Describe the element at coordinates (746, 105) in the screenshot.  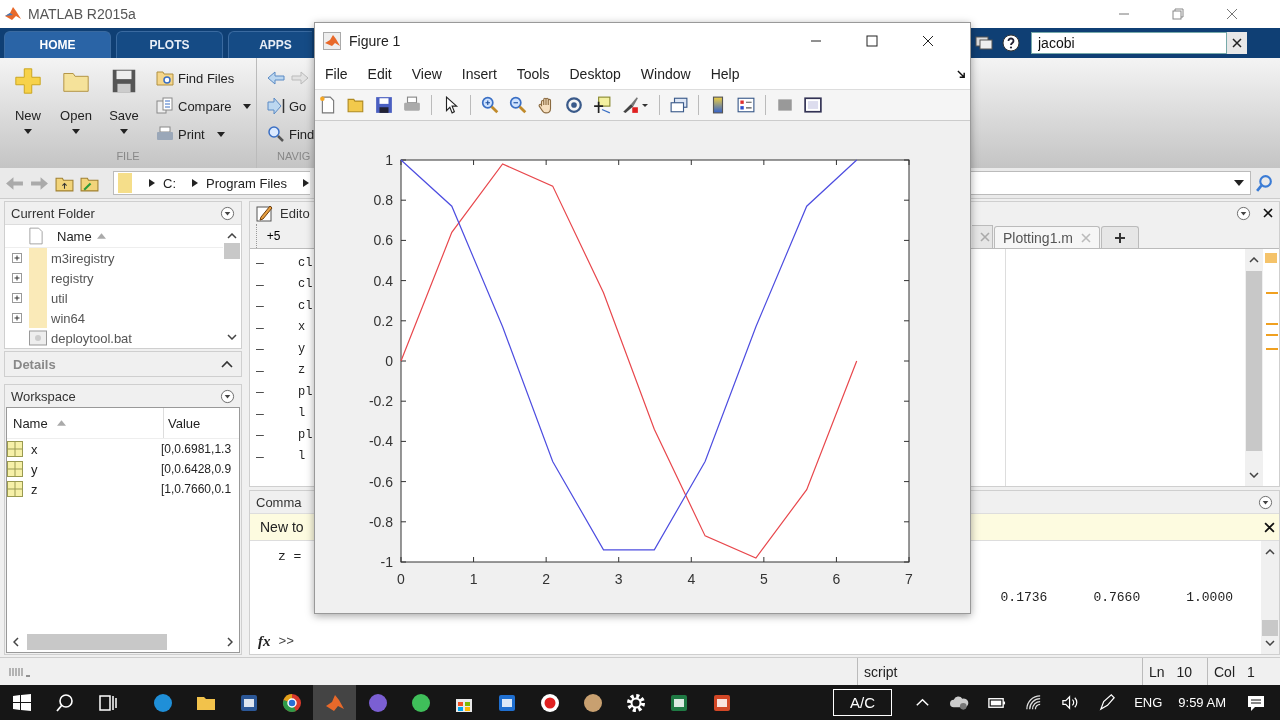
I see `legend-icon` at that location.